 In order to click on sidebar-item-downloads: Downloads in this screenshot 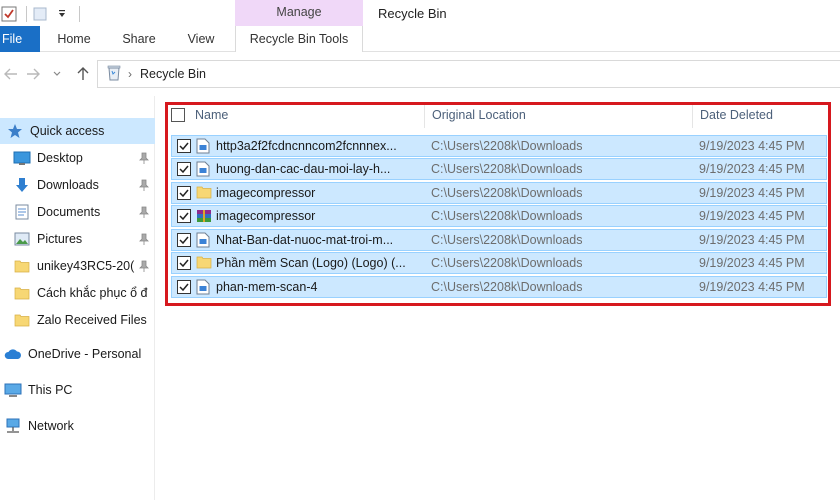, I will do `click(77, 185)`.